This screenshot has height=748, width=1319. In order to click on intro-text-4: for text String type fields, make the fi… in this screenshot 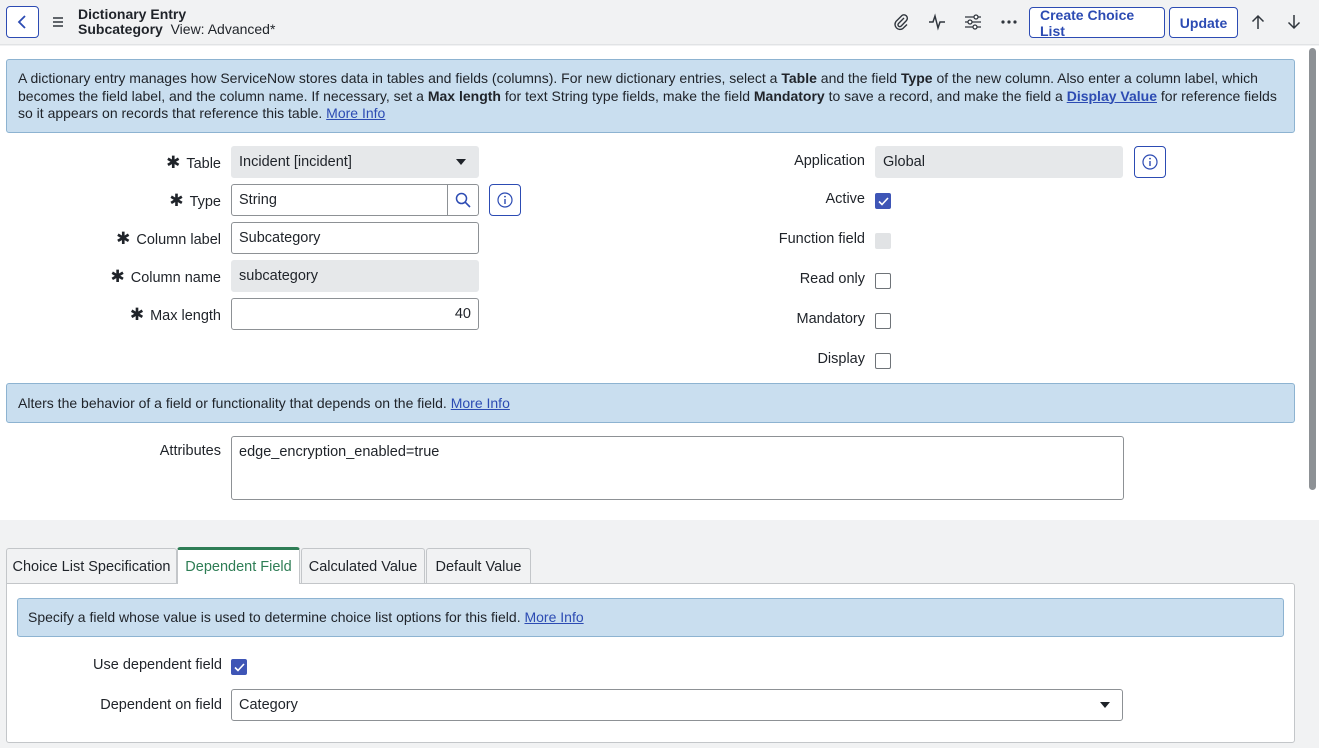, I will do `click(627, 95)`.